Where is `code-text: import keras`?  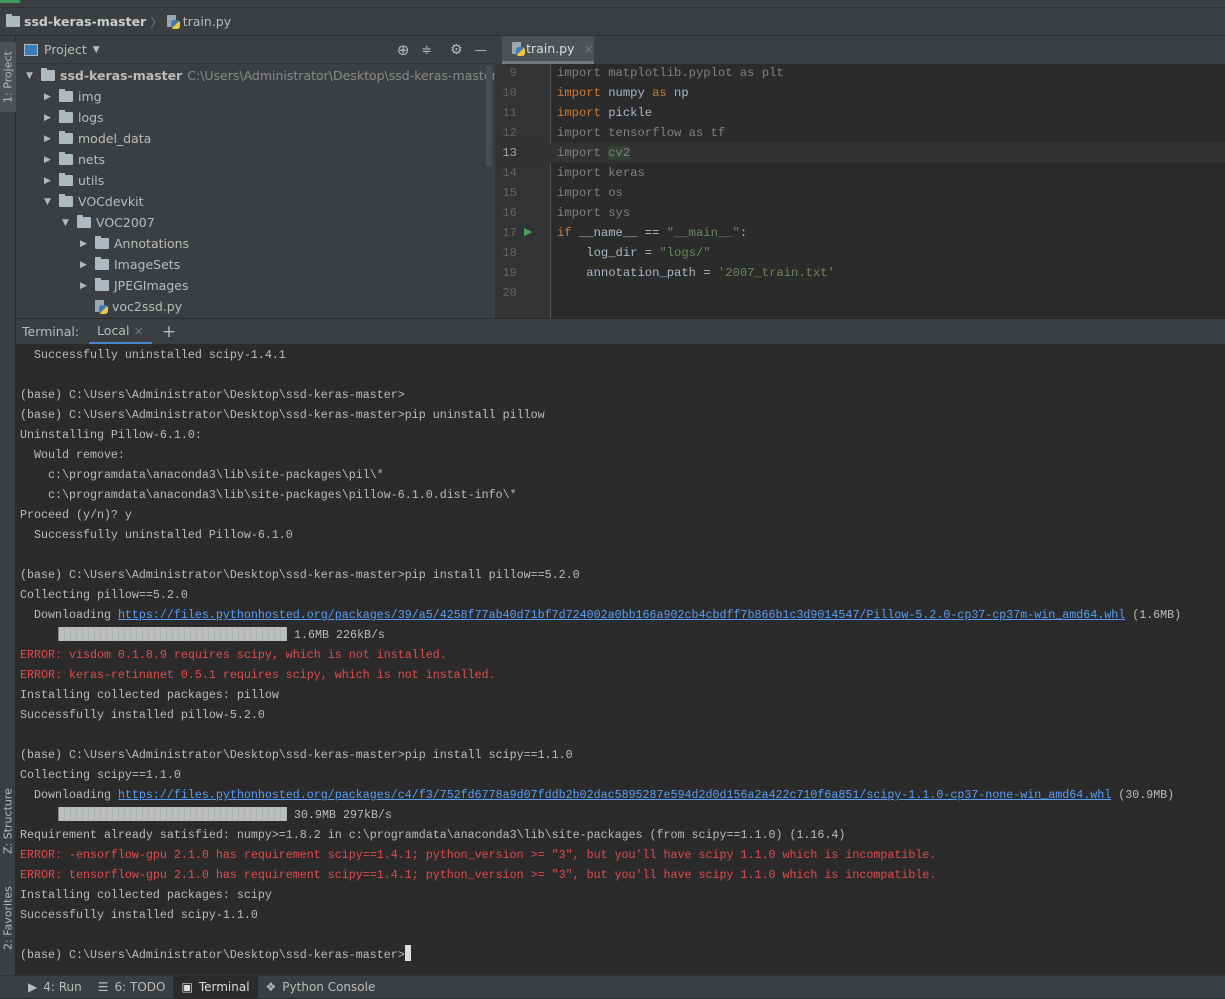 code-text: import keras is located at coordinates (601, 173).